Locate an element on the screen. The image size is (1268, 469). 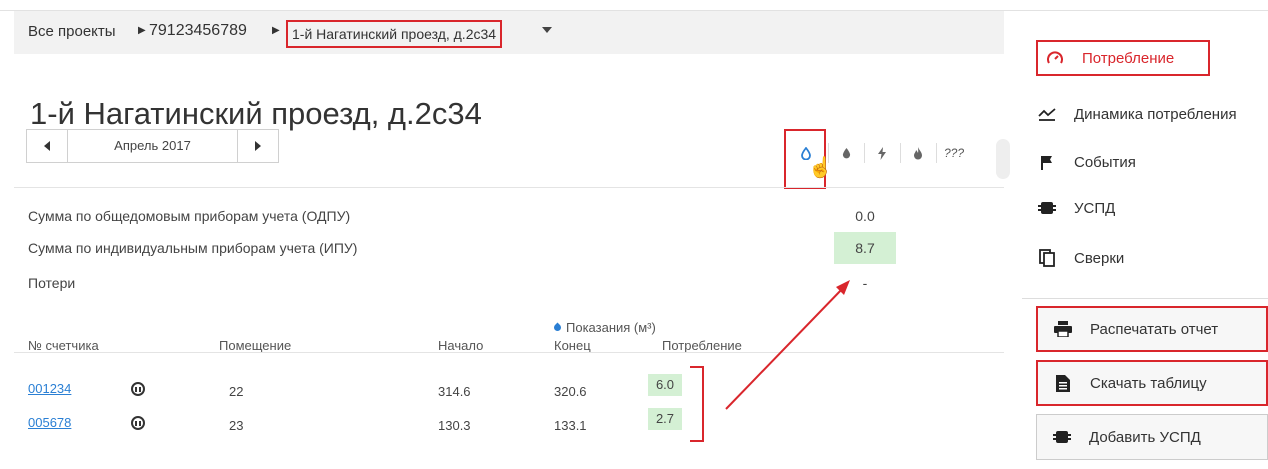
menu-label: Потребление is located at coordinates (1128, 58).